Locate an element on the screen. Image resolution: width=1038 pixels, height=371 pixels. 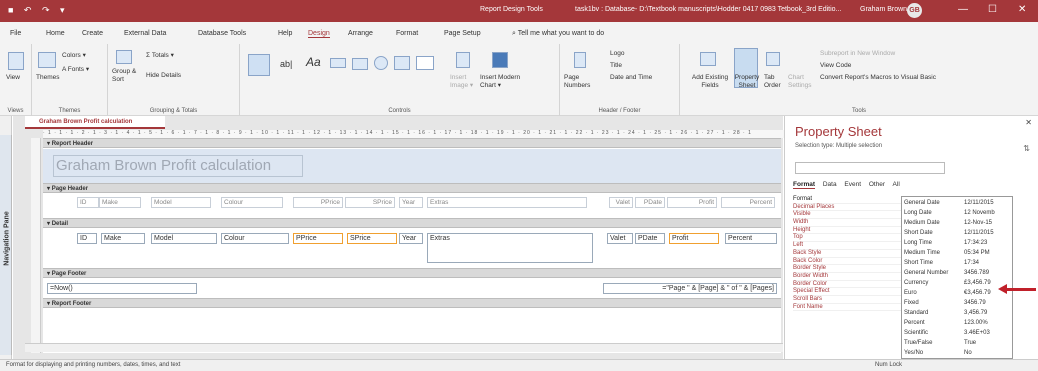
header-label-id: ID is located at coordinates (88, 202).